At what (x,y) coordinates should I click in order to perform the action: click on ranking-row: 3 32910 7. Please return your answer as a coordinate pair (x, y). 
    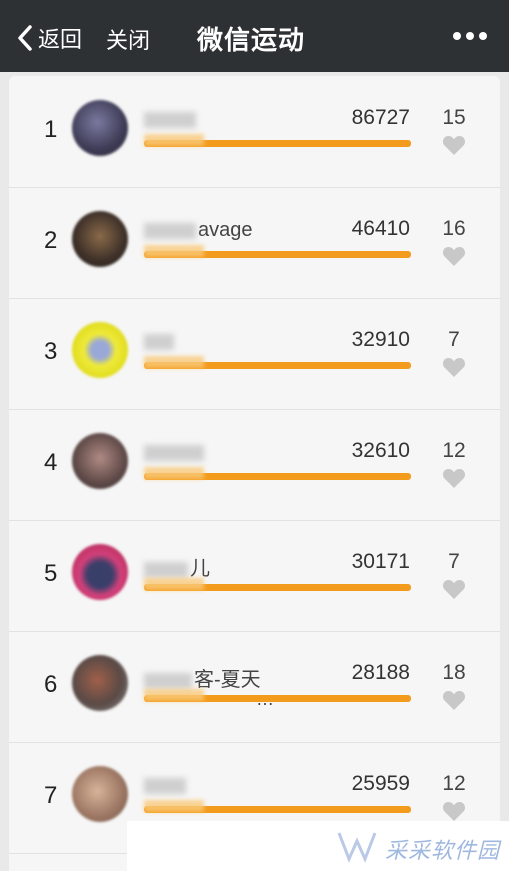
    Looking at the image, I should click on (254, 354).